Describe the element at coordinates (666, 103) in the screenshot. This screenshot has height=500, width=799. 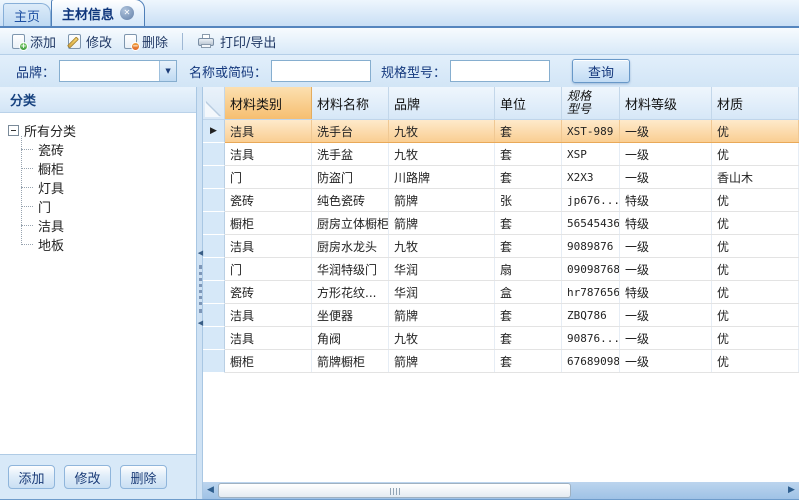
I see `header-grade: 材料等级` at that location.